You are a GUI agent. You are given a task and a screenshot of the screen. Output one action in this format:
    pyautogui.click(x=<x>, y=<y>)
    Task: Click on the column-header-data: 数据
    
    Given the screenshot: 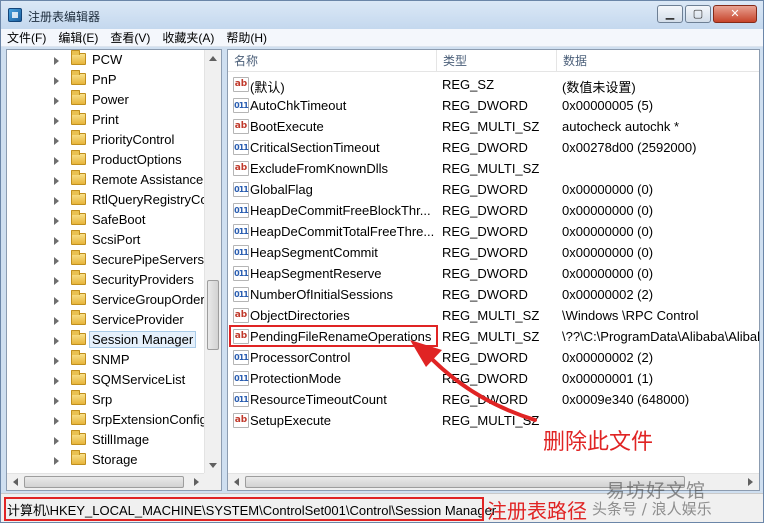 What is the action you would take?
    pyautogui.click(x=658, y=61)
    